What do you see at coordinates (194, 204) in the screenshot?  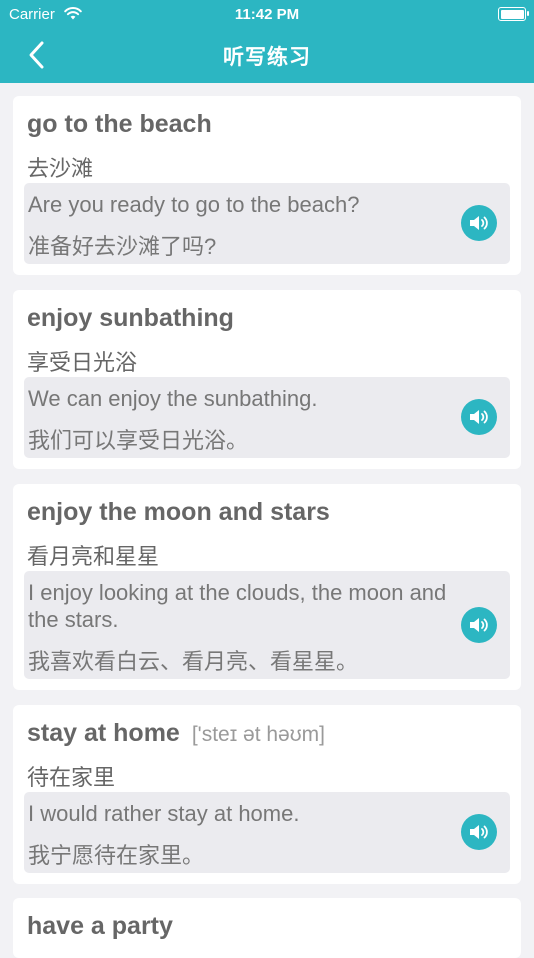 I see `example-english: Are you ready to go to the beach?` at bounding box center [194, 204].